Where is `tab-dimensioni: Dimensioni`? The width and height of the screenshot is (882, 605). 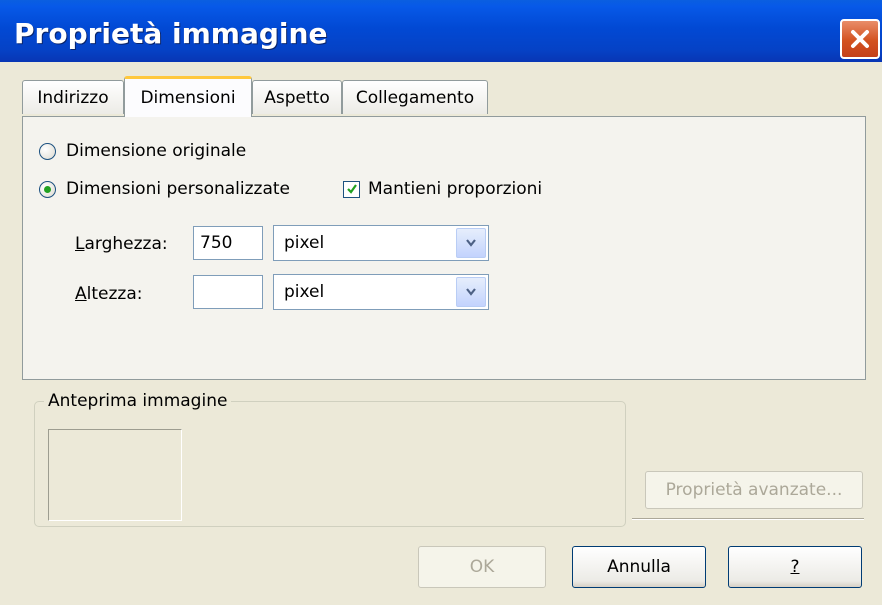
tab-dimensioni: Dimensioni is located at coordinates (188, 96).